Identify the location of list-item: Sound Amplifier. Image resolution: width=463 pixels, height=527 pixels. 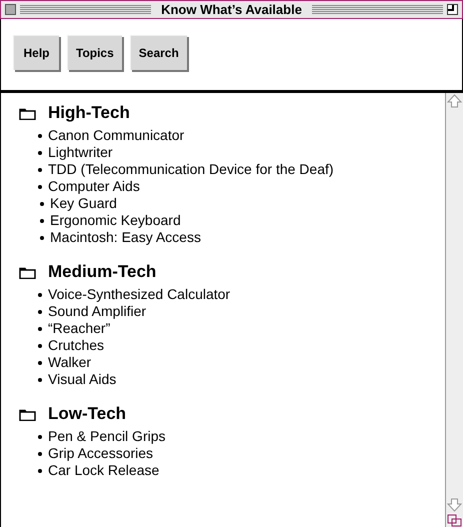
(97, 311).